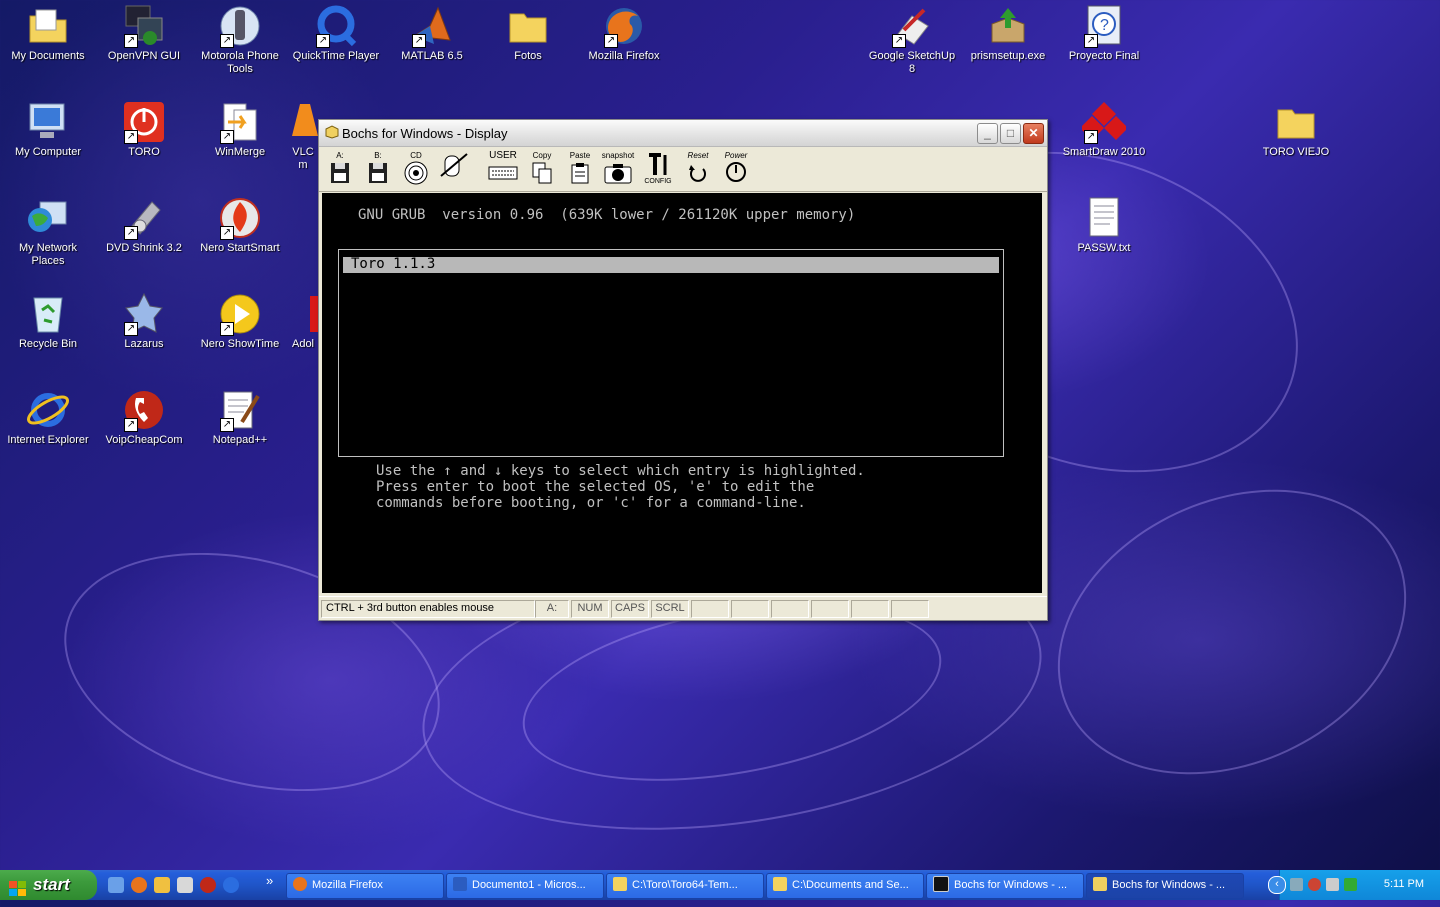 This screenshot has width=1440, height=907. I want to click on start-label: start, so click(51, 884).